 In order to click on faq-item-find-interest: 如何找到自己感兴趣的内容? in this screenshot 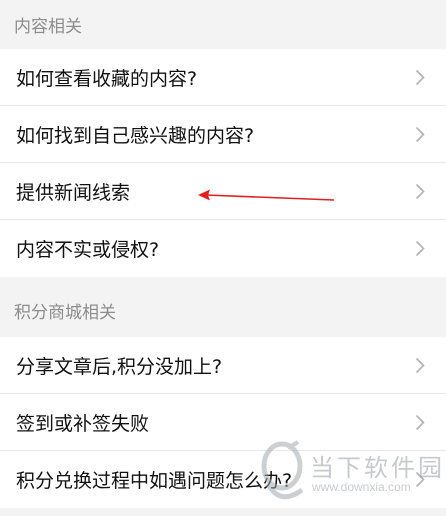, I will do `click(223, 134)`.